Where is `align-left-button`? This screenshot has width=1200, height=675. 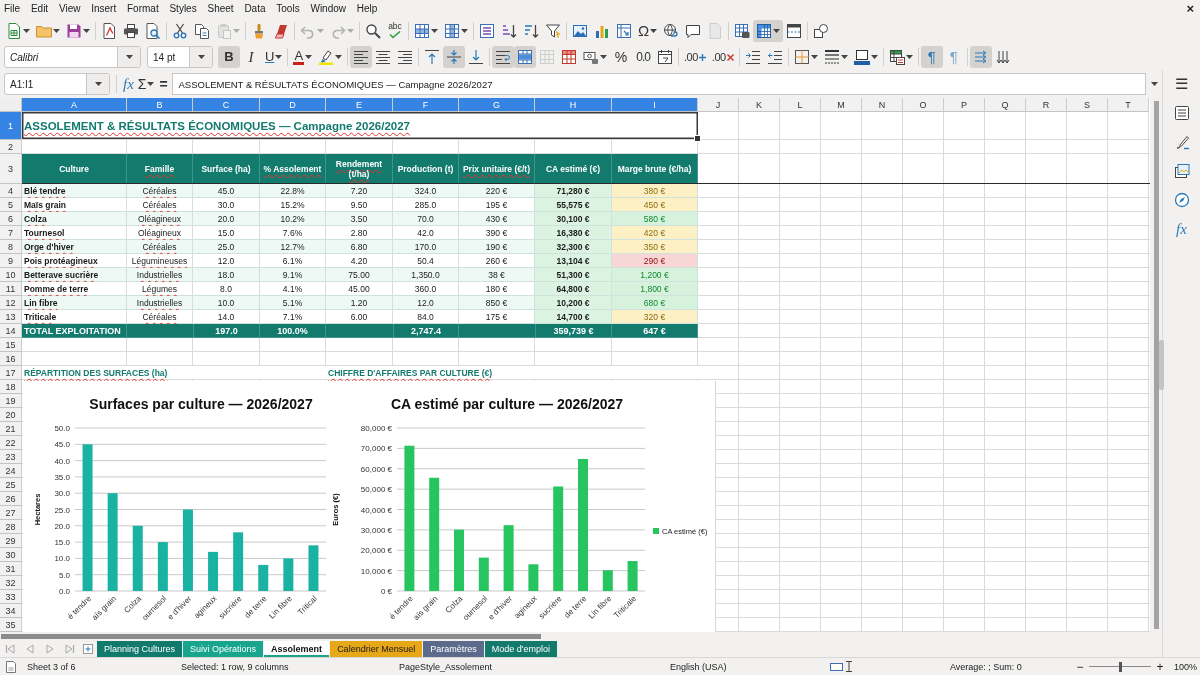 align-left-button is located at coordinates (361, 57).